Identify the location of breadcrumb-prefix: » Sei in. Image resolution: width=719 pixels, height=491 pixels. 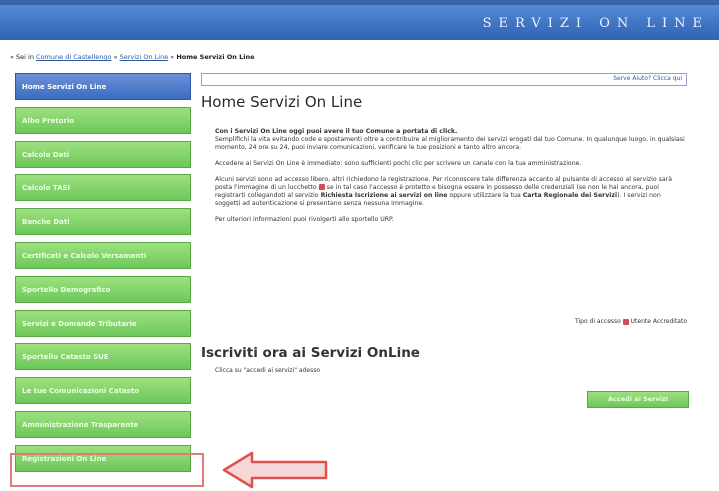
(22, 57).